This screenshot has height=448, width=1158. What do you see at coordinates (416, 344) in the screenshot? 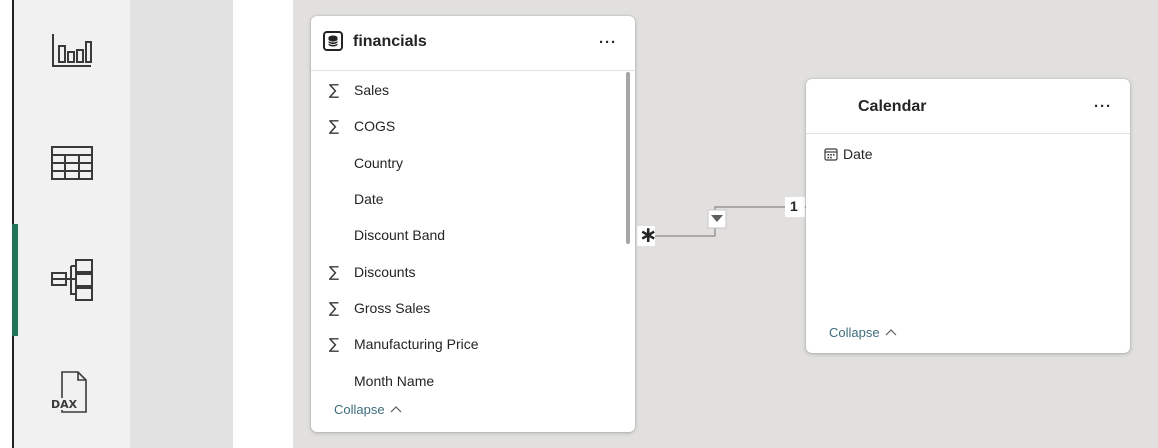
I see `field-label: Manufacturing Price` at bounding box center [416, 344].